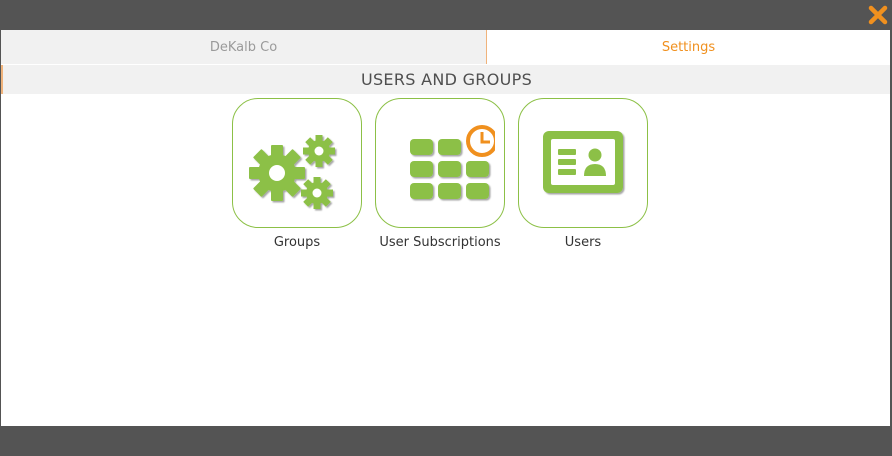  I want to click on clock-icon, so click(480, 141).